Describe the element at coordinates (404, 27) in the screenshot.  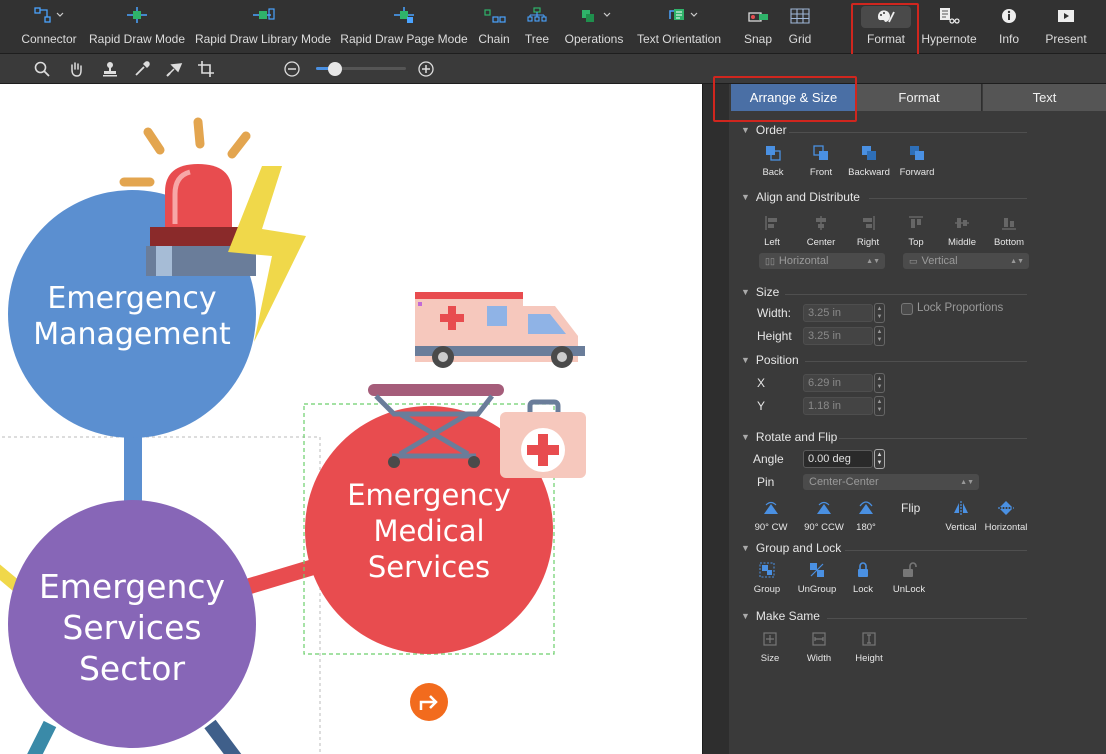
I see `rapid-draw-page-mode-button: Rapid Draw Page Mode` at that location.